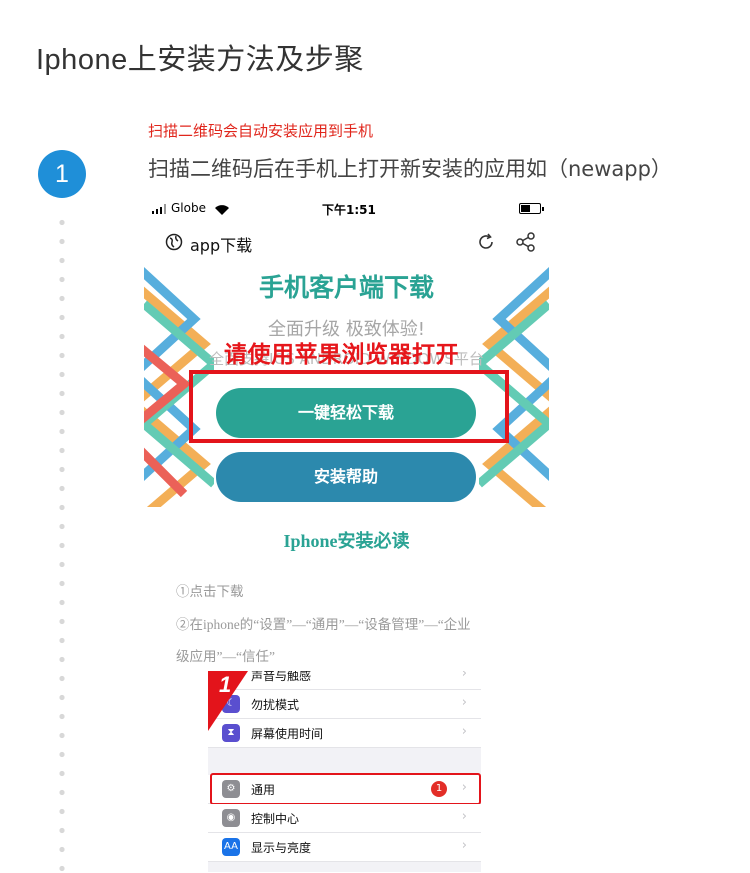 The image size is (750, 873). What do you see at coordinates (281, 677) in the screenshot?
I see `settings-row-label: 声音与触感` at bounding box center [281, 677].